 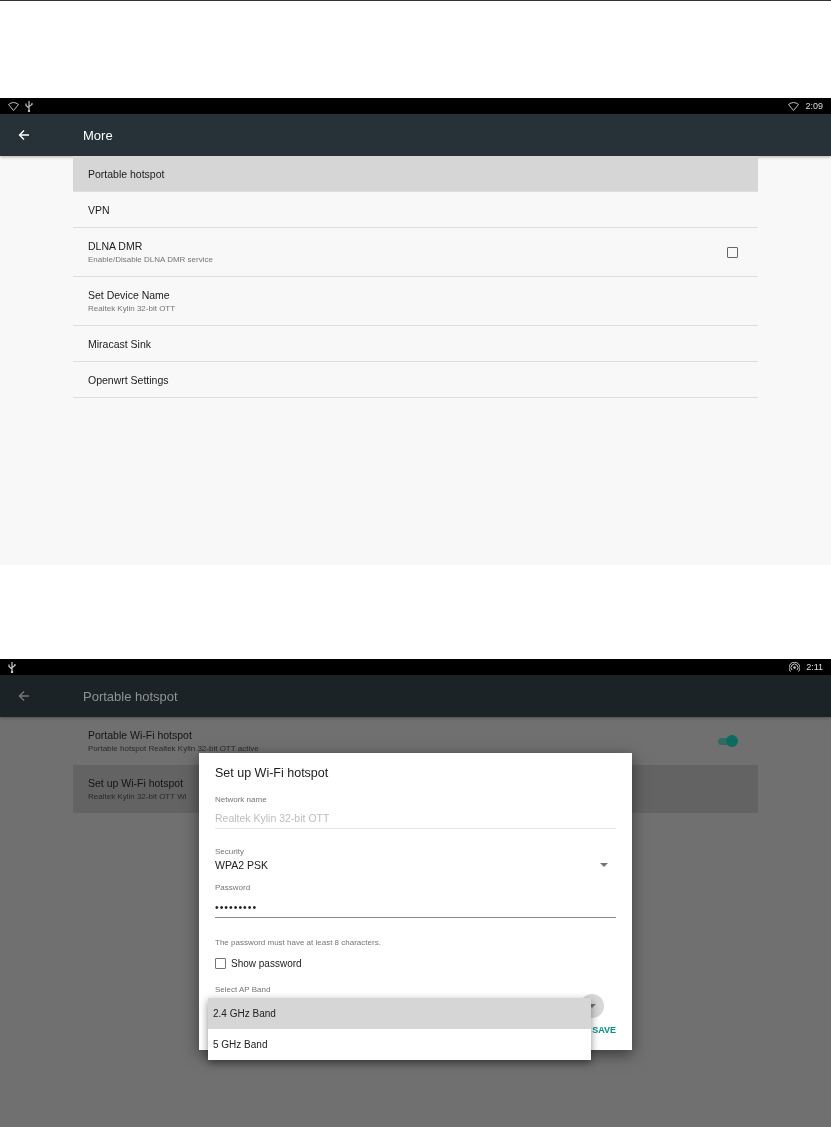 I want to click on settings-item: Set Device Name Realtek Kylin 32-bit OTT, so click(x=415, y=301).